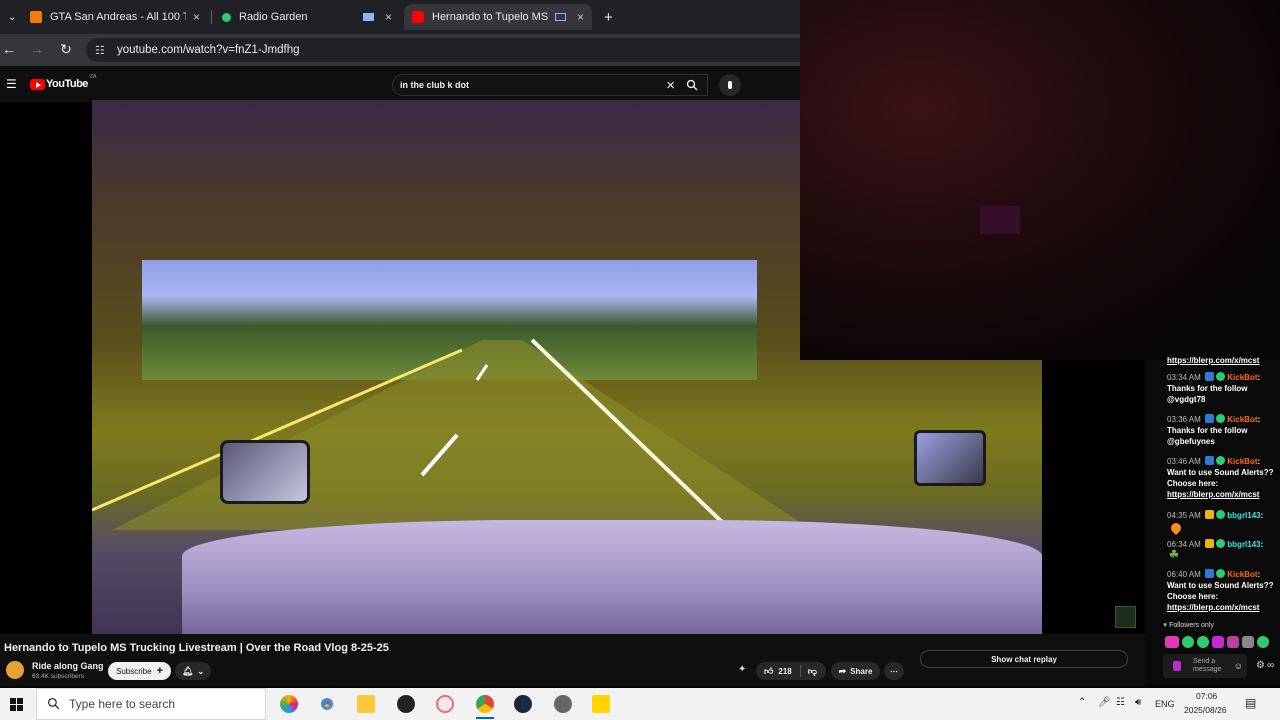  I want to click on back-icon: ←, so click(9, 49).